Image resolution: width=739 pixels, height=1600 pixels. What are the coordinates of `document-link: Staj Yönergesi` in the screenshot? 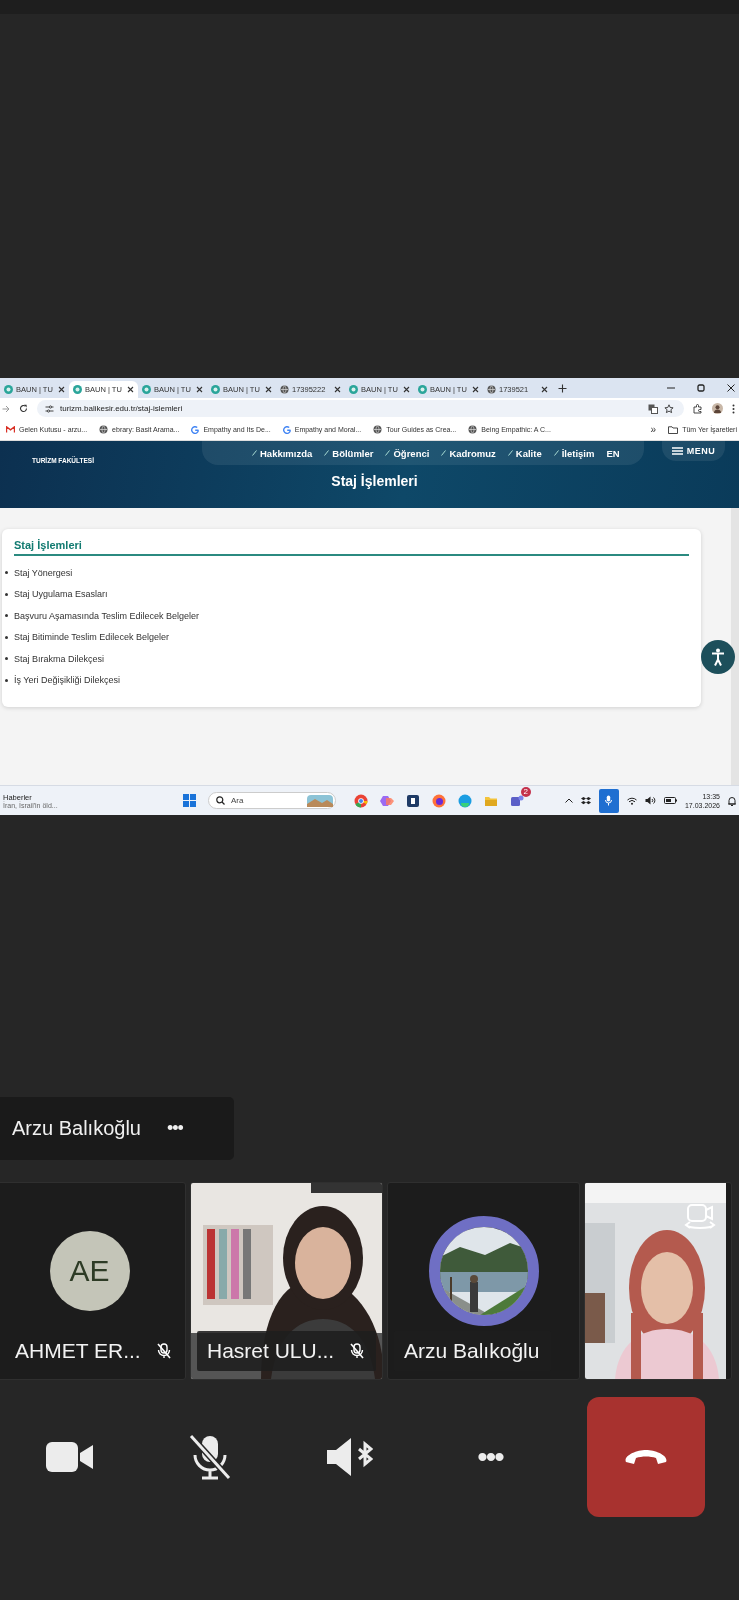 It's located at (43, 572).